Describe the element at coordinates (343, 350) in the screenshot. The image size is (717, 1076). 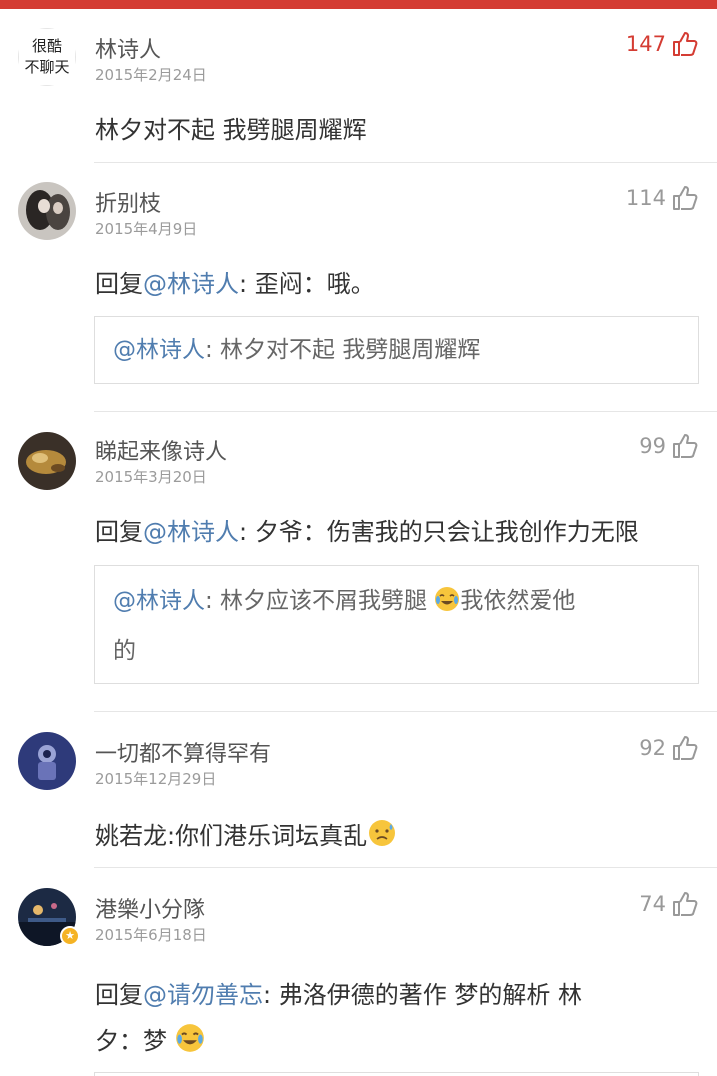
I see `quote-text: : 林夕对不起 我劈腿周耀辉` at that location.